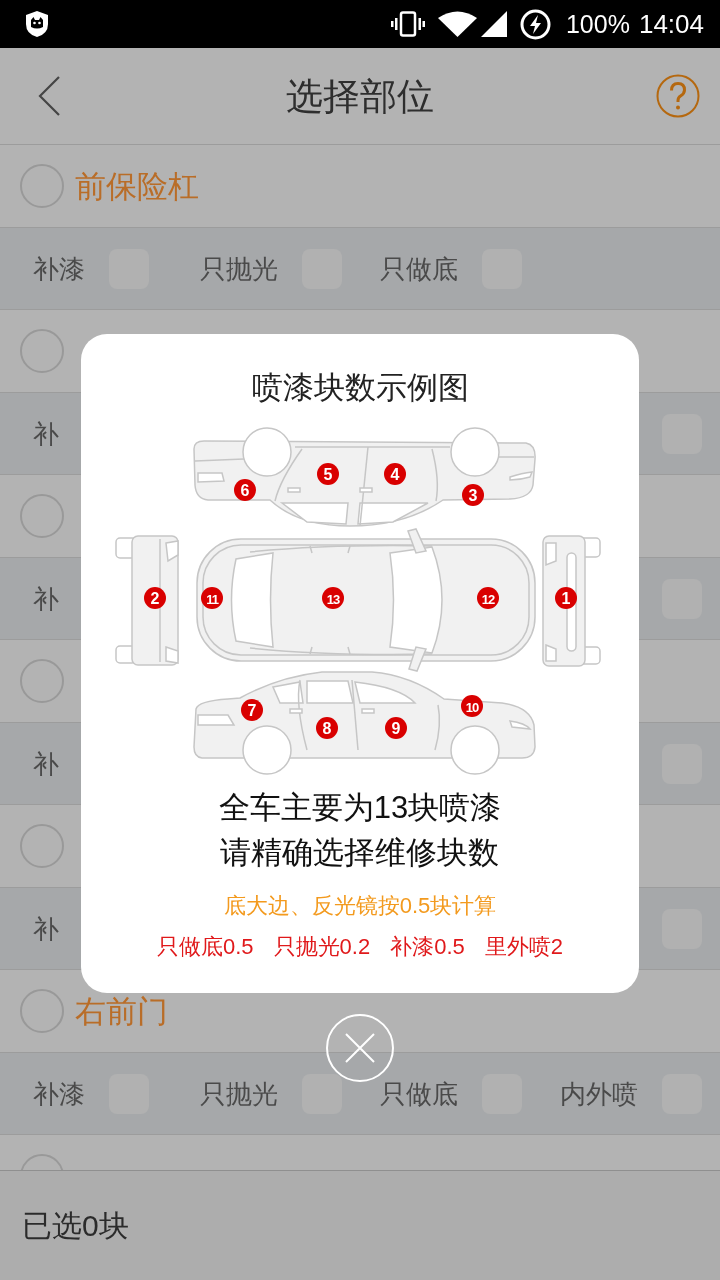  Describe the element at coordinates (75, 1225) in the screenshot. I see `selected-count: 已选0块` at that location.